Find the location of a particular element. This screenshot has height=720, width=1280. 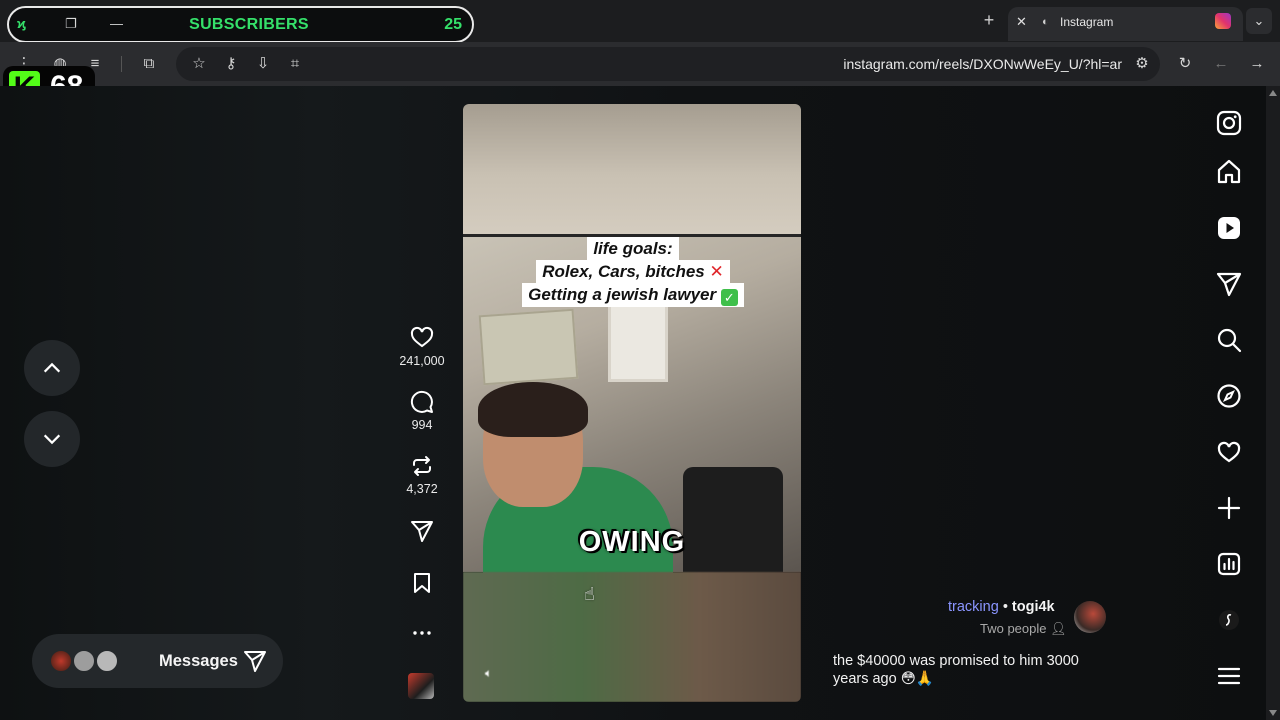

restore-window-icon: ❐ is located at coordinates (71, 24).